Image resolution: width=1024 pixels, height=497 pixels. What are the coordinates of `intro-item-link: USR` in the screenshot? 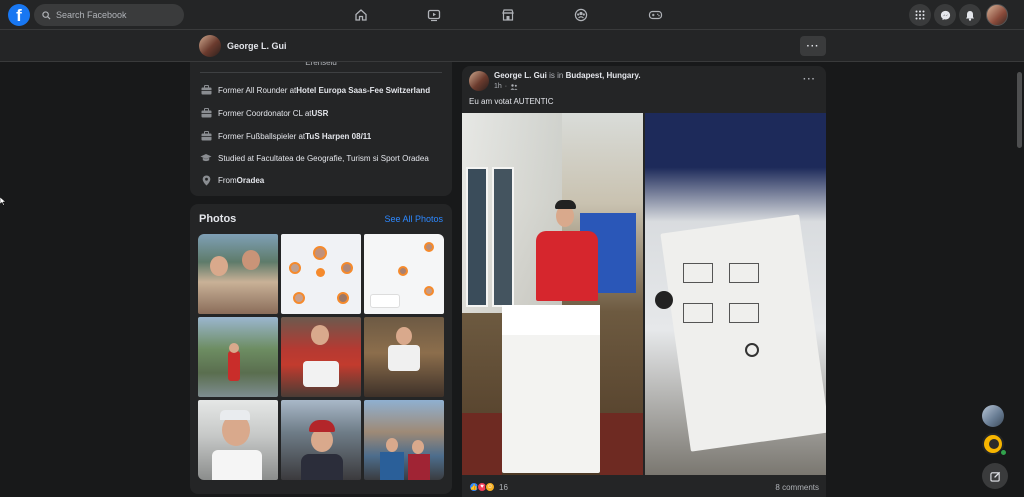 It's located at (320, 113).